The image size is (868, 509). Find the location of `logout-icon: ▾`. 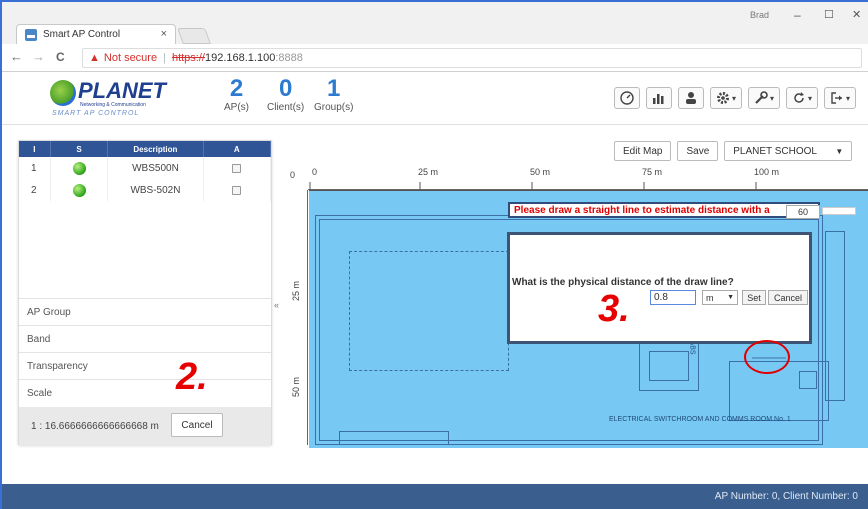

logout-icon: ▾ is located at coordinates (839, 98).